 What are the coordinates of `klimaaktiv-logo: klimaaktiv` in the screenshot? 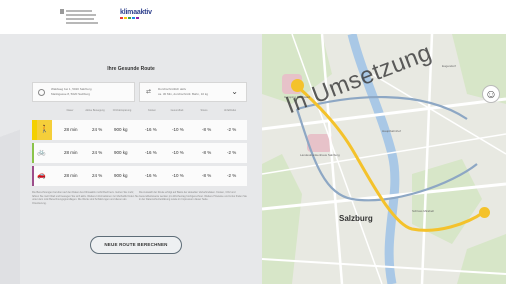 It's located at (136, 14).